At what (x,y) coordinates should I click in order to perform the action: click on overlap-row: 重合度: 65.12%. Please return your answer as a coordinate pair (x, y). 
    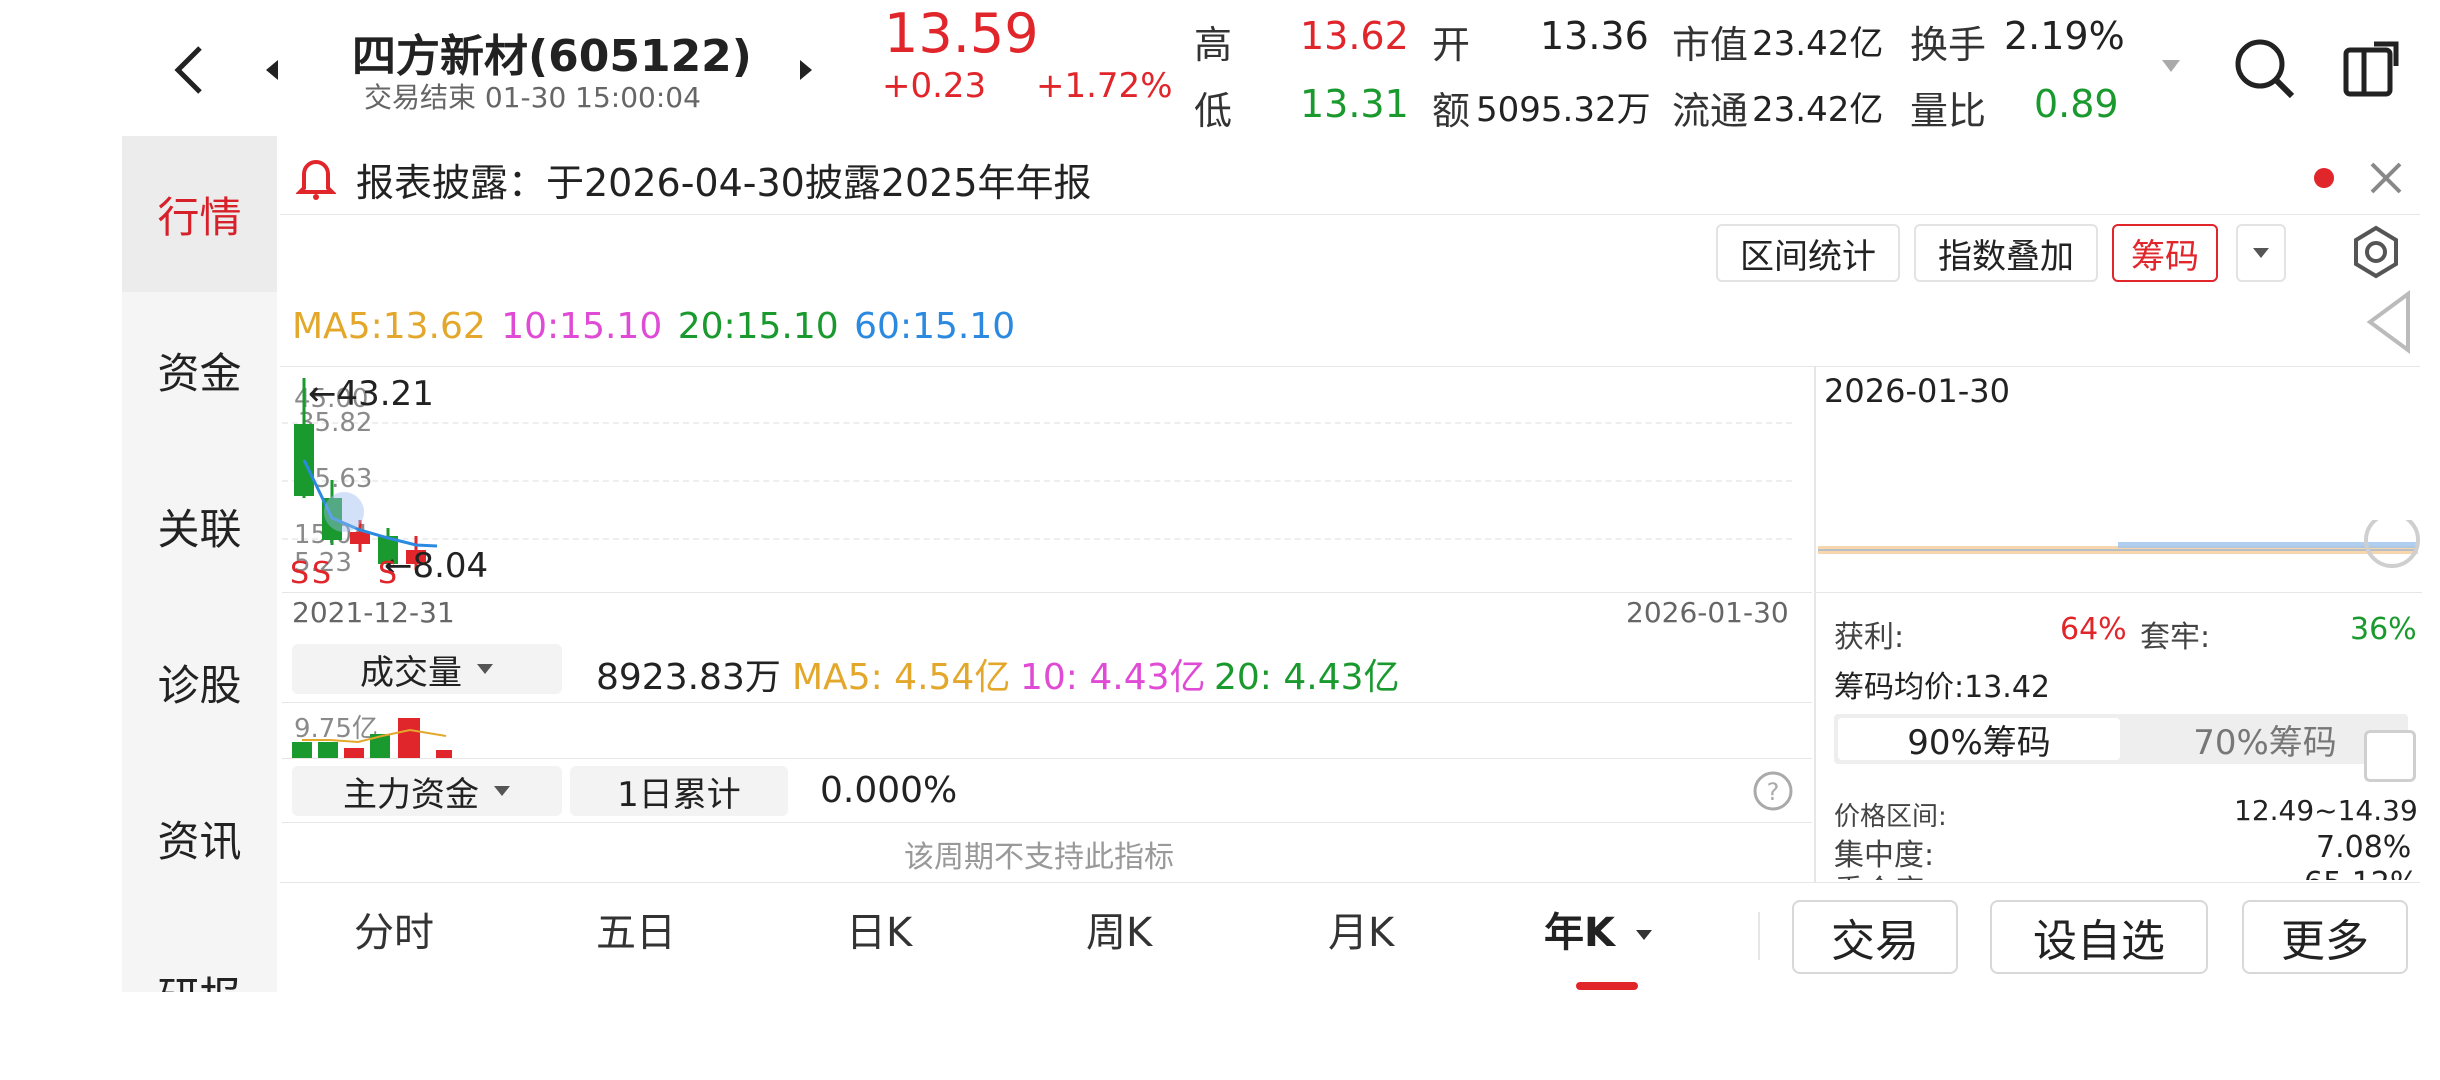
    Looking at the image, I should click on (2124, 873).